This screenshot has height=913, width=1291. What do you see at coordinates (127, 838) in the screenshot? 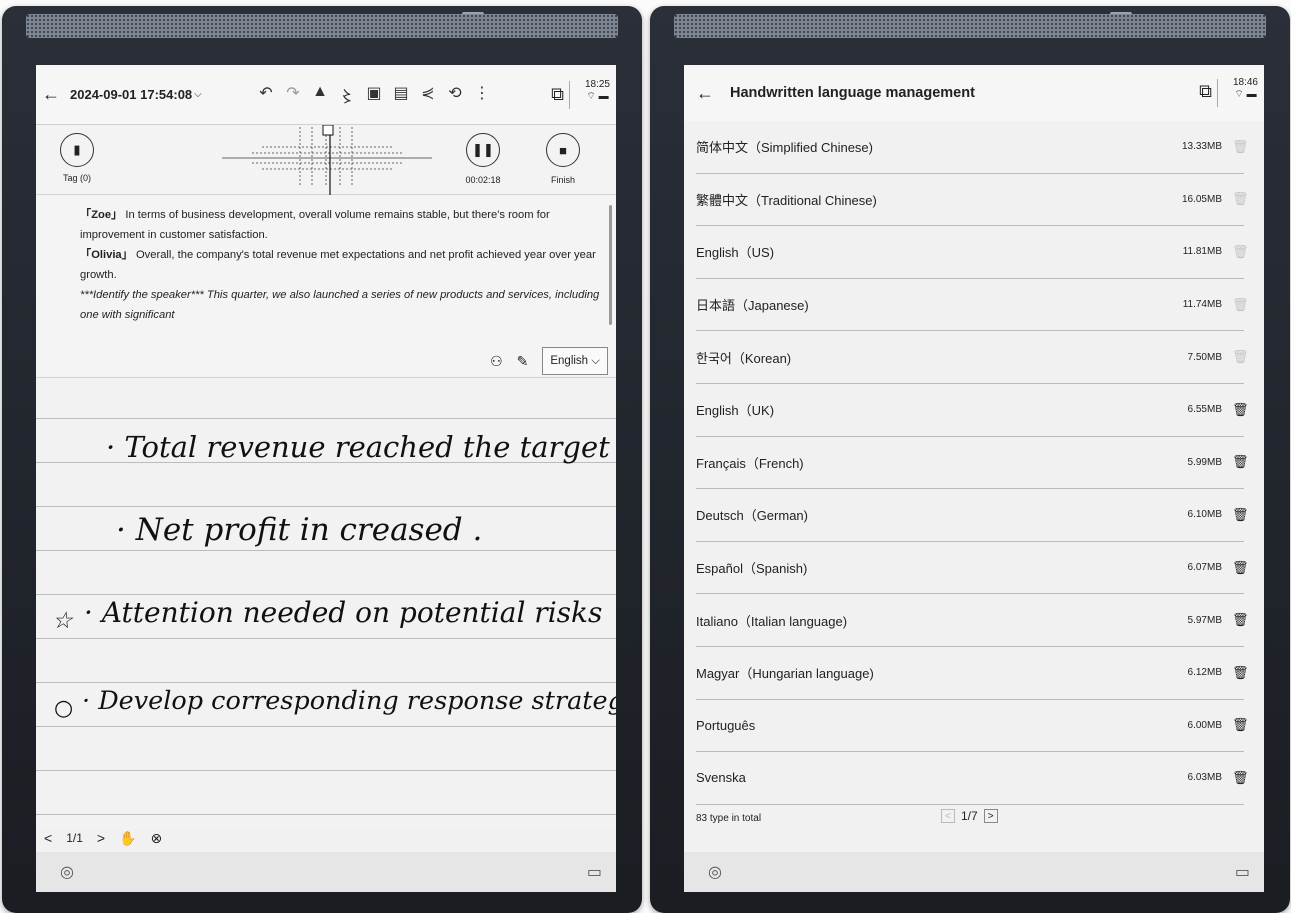
I see `touch-off-icon: ✋` at bounding box center [127, 838].